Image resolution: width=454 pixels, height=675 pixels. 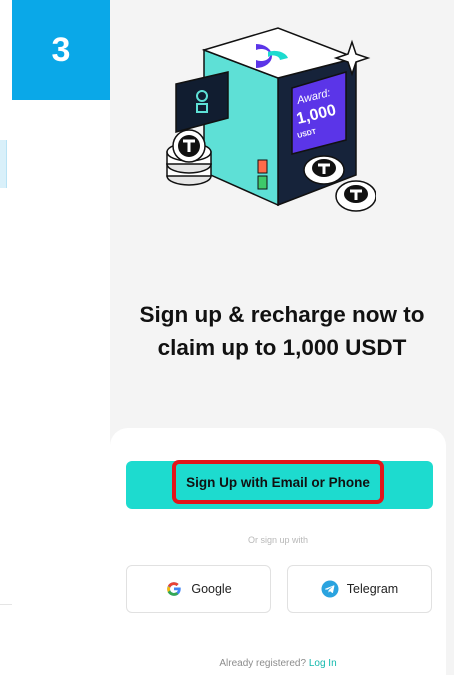 What do you see at coordinates (323, 663) in the screenshot?
I see `login-link: Log In` at bounding box center [323, 663].